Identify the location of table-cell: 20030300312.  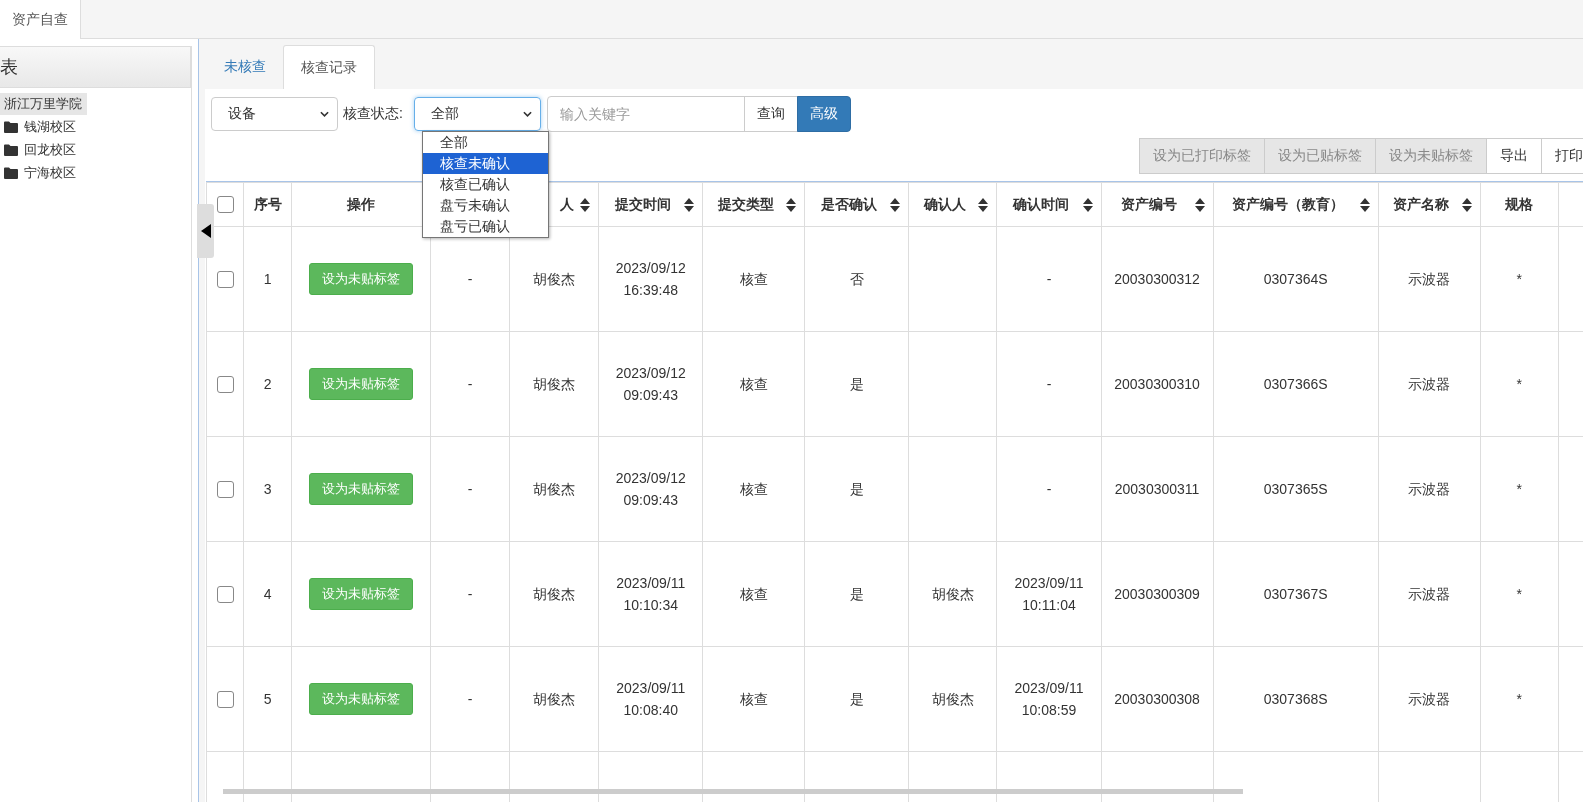
(1157, 279).